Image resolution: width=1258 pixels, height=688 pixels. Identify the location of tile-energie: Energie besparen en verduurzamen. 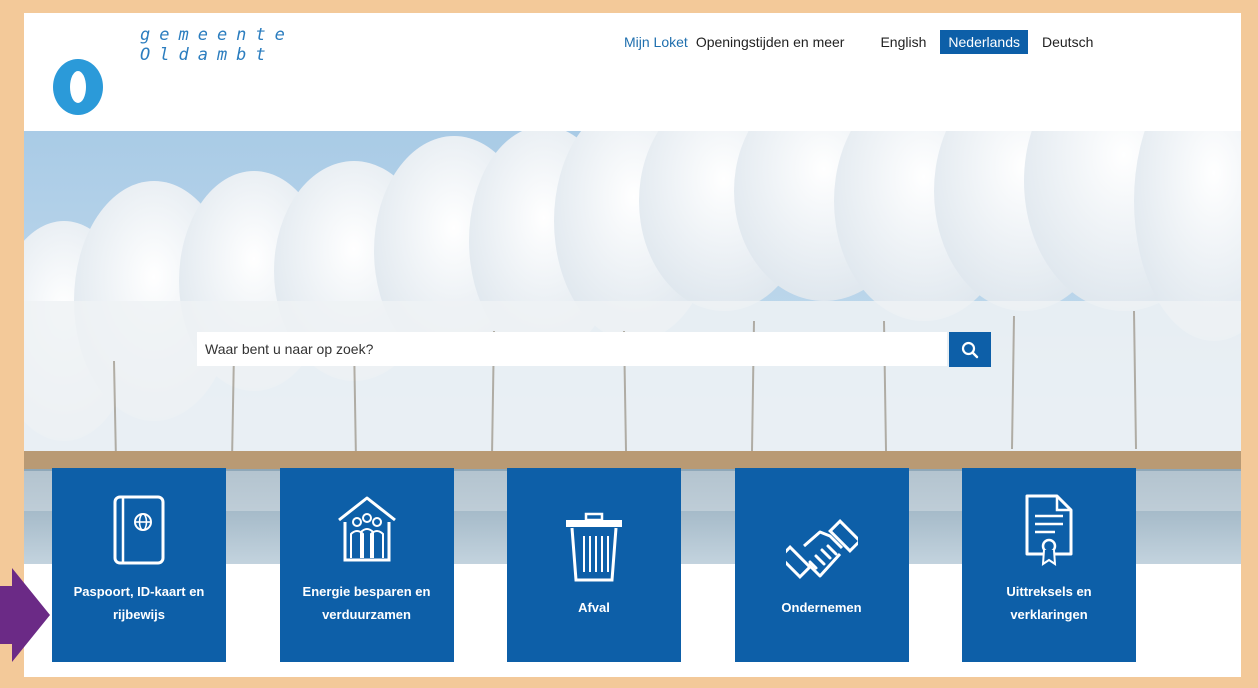
(366, 565).